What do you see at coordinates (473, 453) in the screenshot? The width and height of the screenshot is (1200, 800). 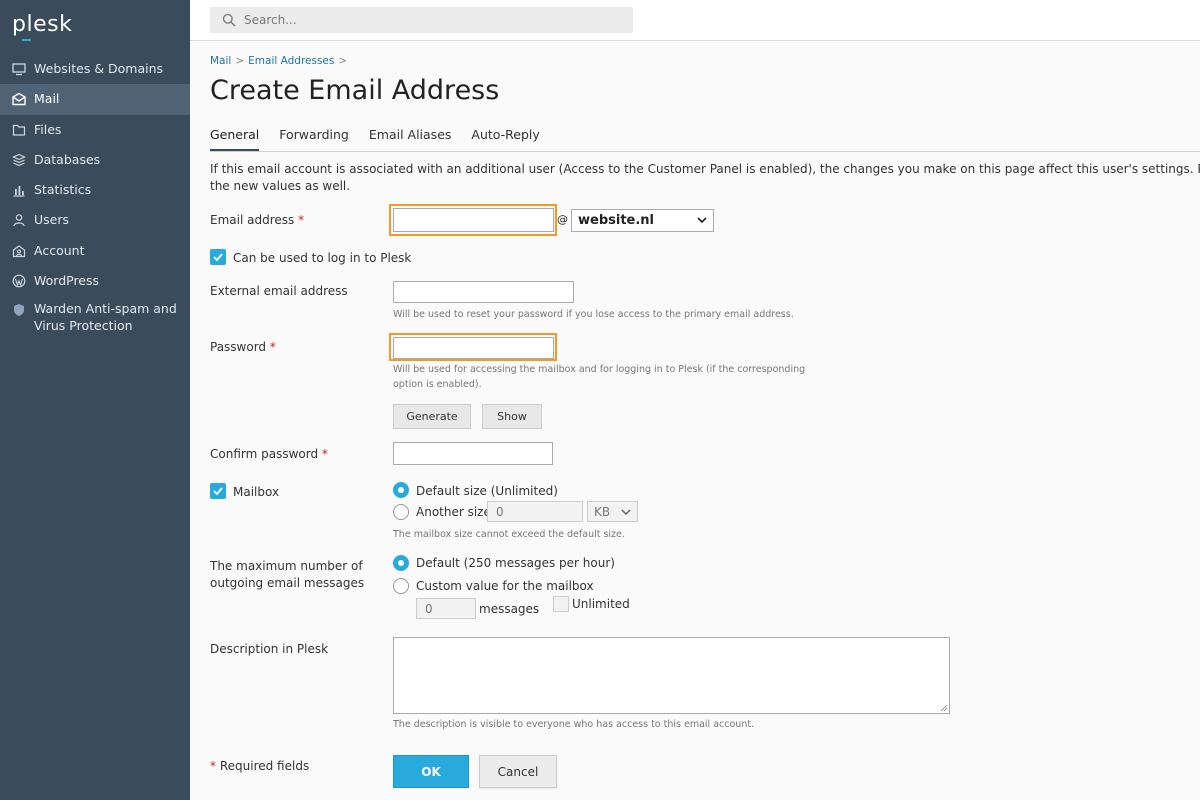 I see `confirm-password-input` at bounding box center [473, 453].